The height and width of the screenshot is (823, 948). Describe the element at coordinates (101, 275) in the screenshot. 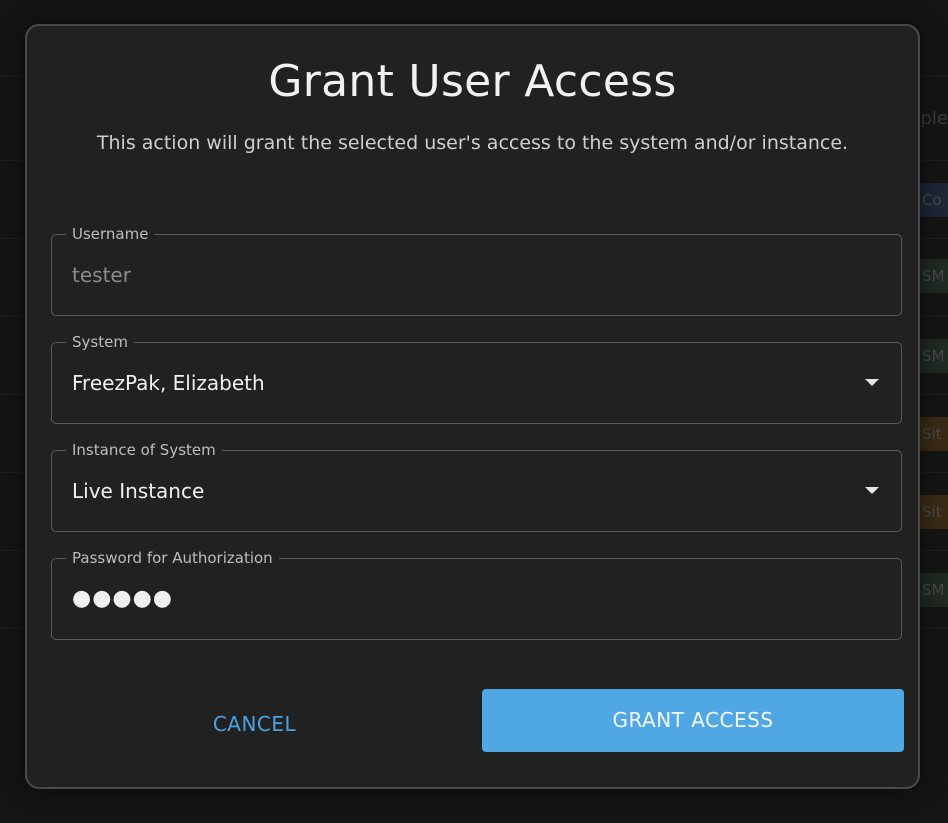

I see `username-value: tester` at that location.